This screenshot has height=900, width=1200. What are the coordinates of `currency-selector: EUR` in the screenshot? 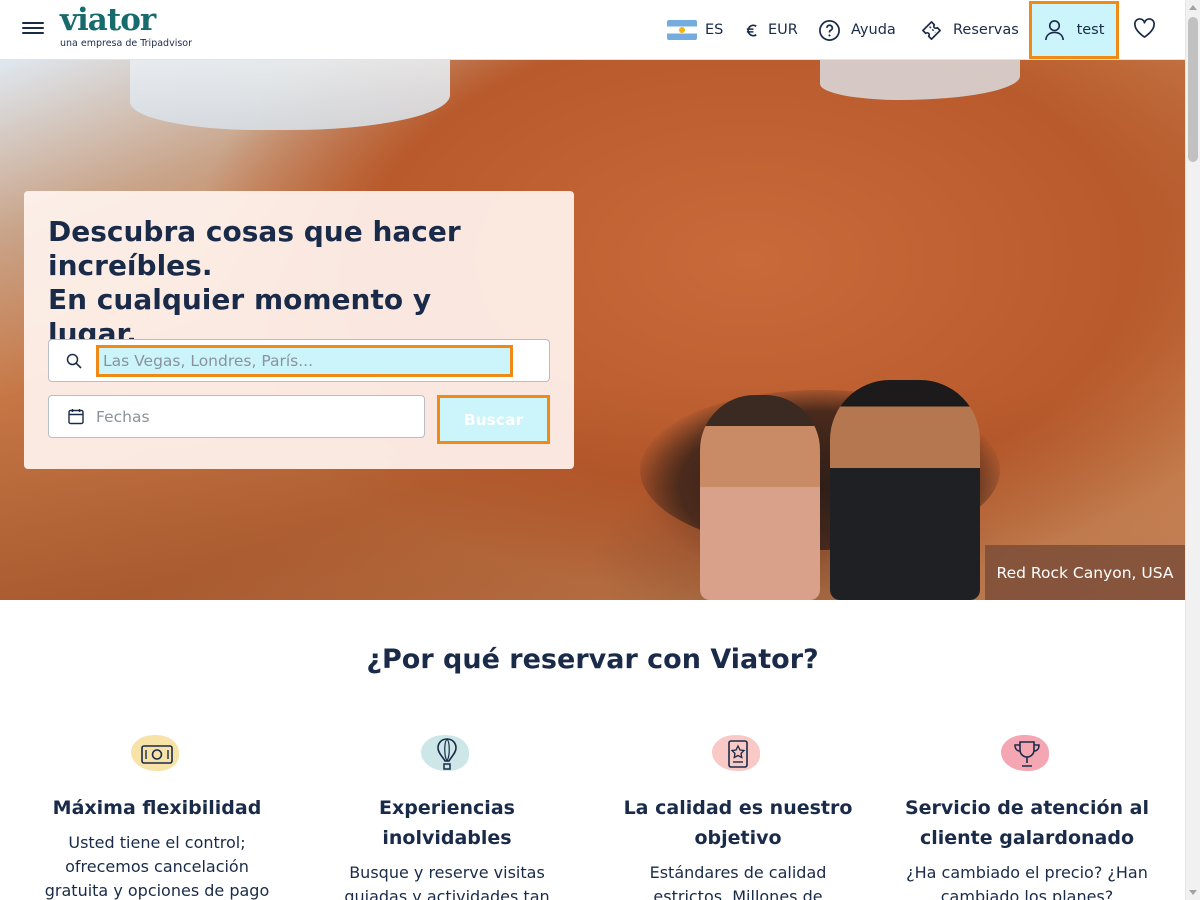 It's located at (771, 30).